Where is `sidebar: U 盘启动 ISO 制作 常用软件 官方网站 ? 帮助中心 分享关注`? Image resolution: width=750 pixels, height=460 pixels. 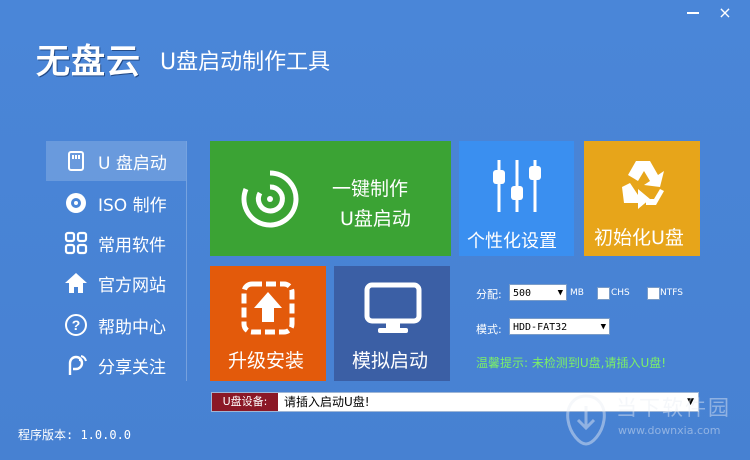
sidebar: U 盘启动 ISO 制作 常用软件 官方网站 ? 帮助中心 分享关注 is located at coordinates (116, 261).